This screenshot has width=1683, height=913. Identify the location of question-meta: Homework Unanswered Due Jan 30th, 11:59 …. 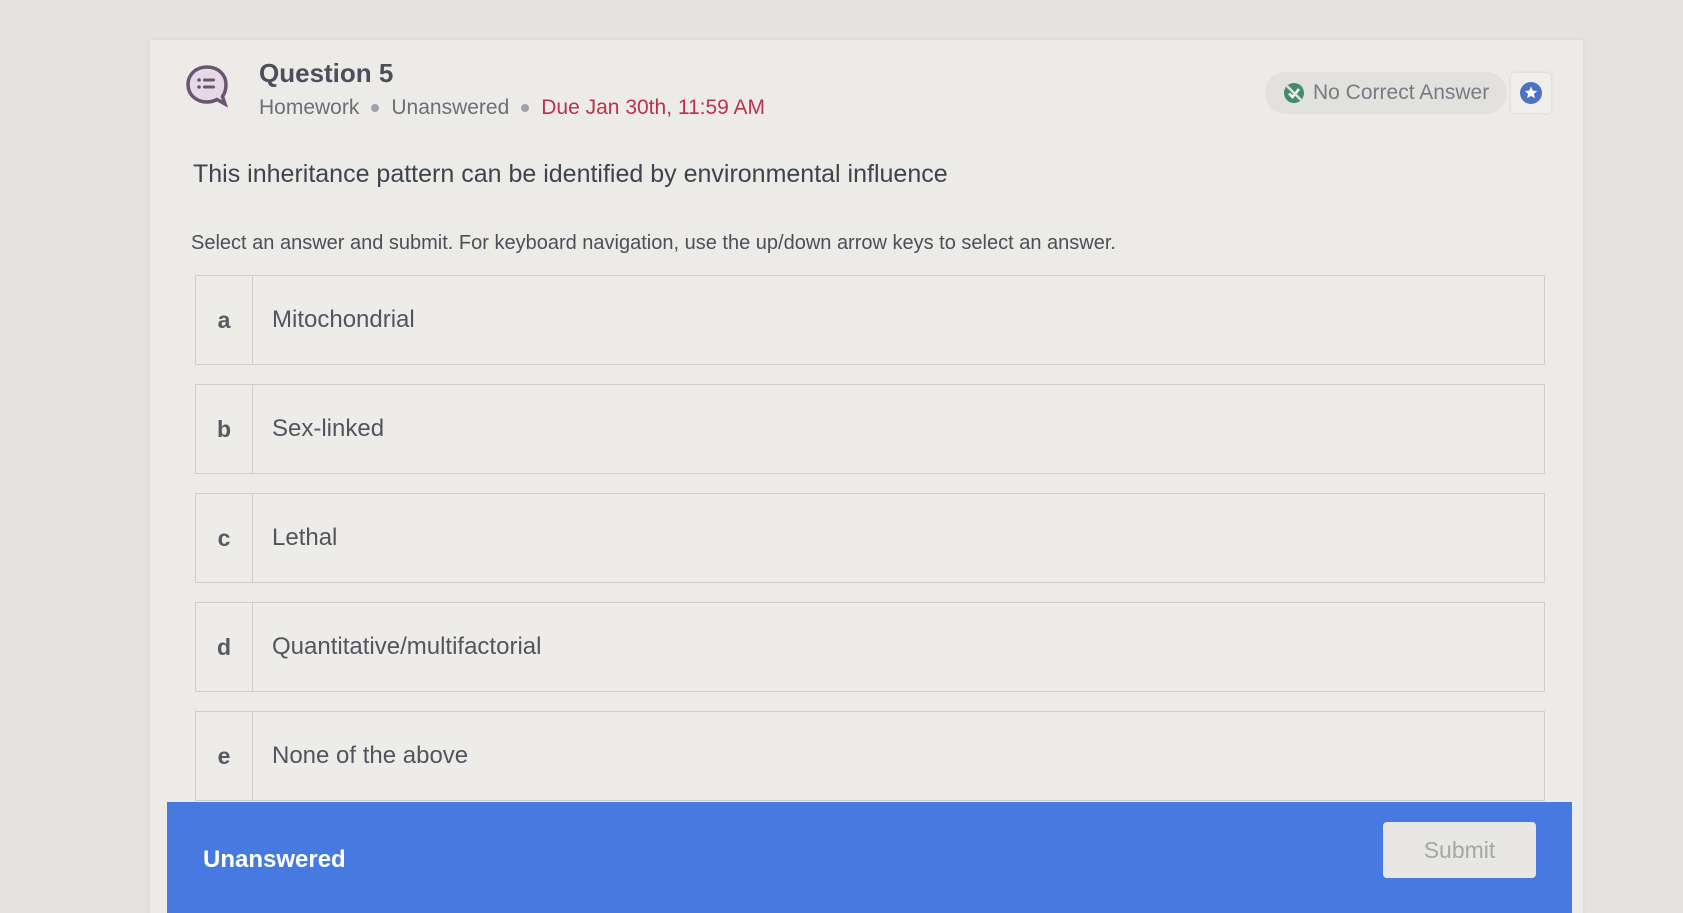
(512, 108).